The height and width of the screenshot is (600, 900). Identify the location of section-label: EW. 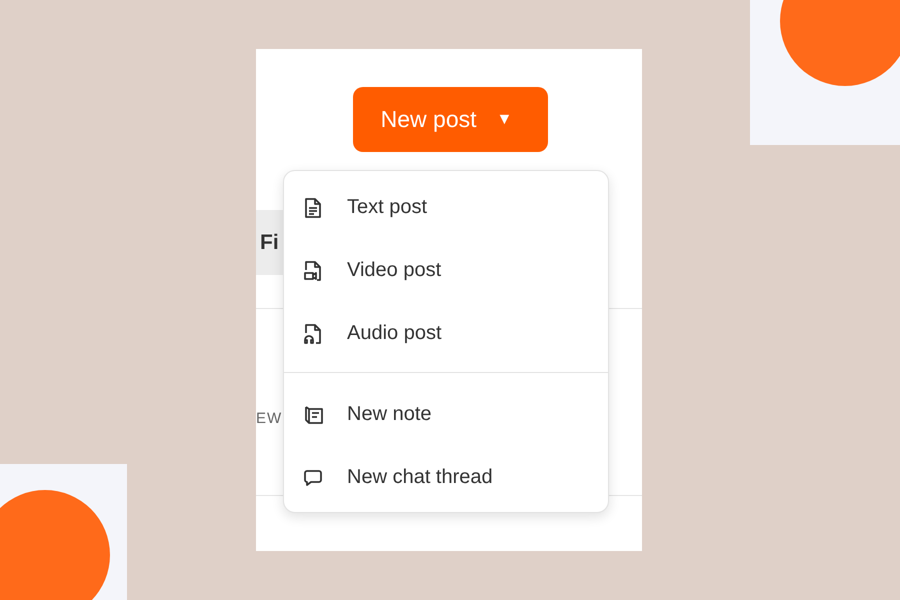
(269, 418).